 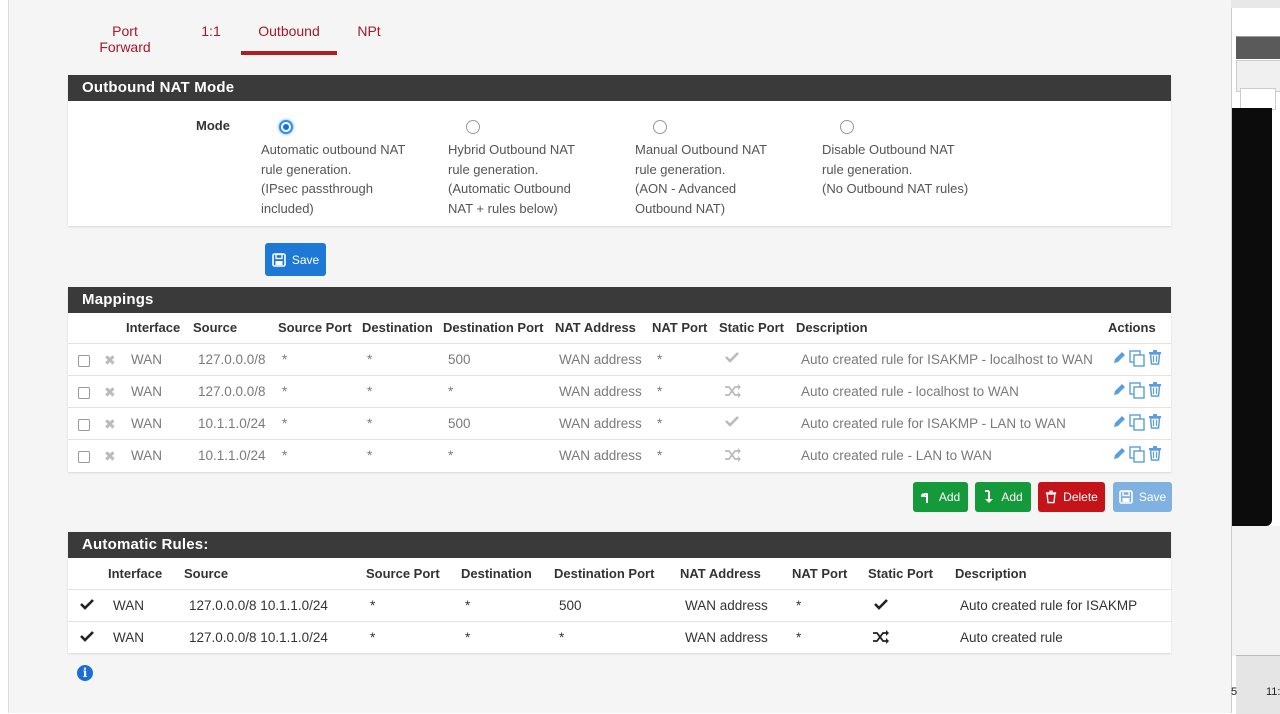 I want to click on radio-hybrid, so click(x=473, y=127).